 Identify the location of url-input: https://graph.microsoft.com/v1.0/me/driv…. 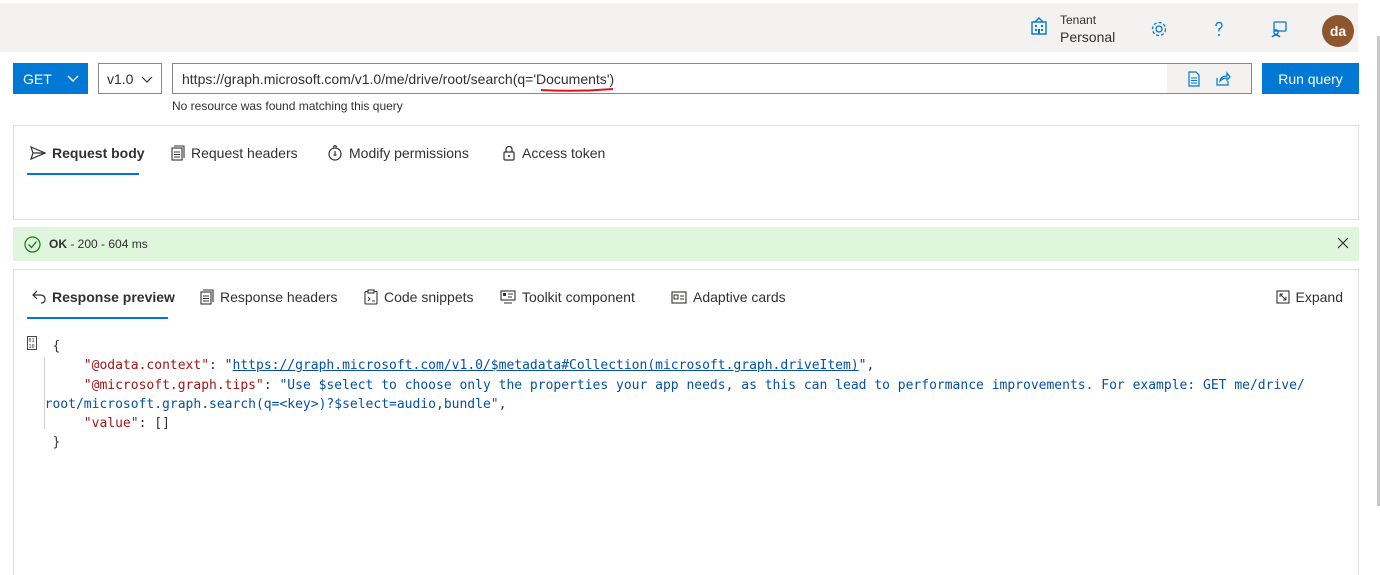
(712, 78).